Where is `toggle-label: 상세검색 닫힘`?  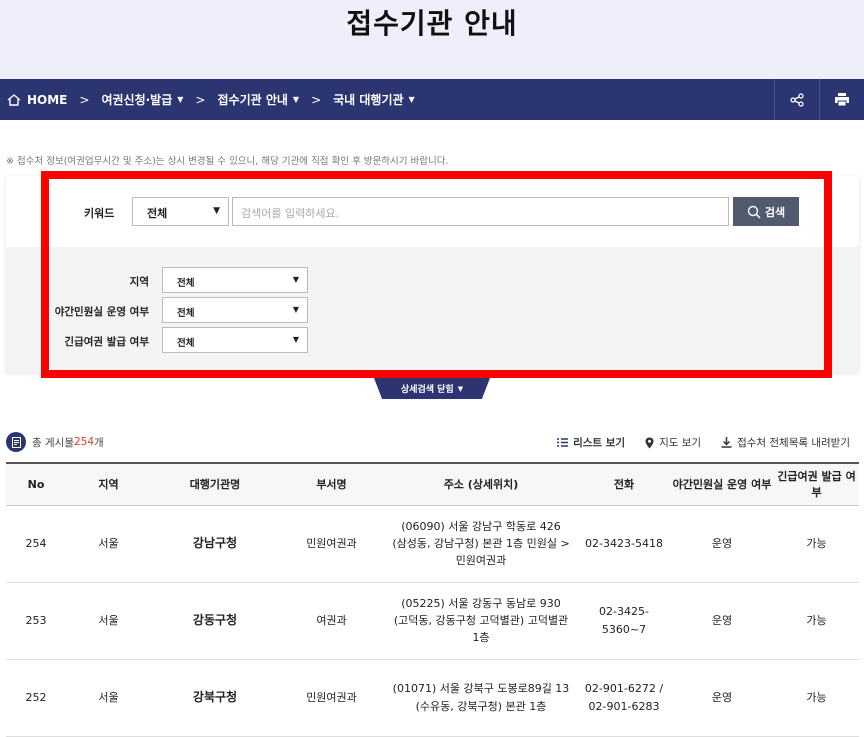 toggle-label: 상세검색 닫힘 is located at coordinates (427, 390).